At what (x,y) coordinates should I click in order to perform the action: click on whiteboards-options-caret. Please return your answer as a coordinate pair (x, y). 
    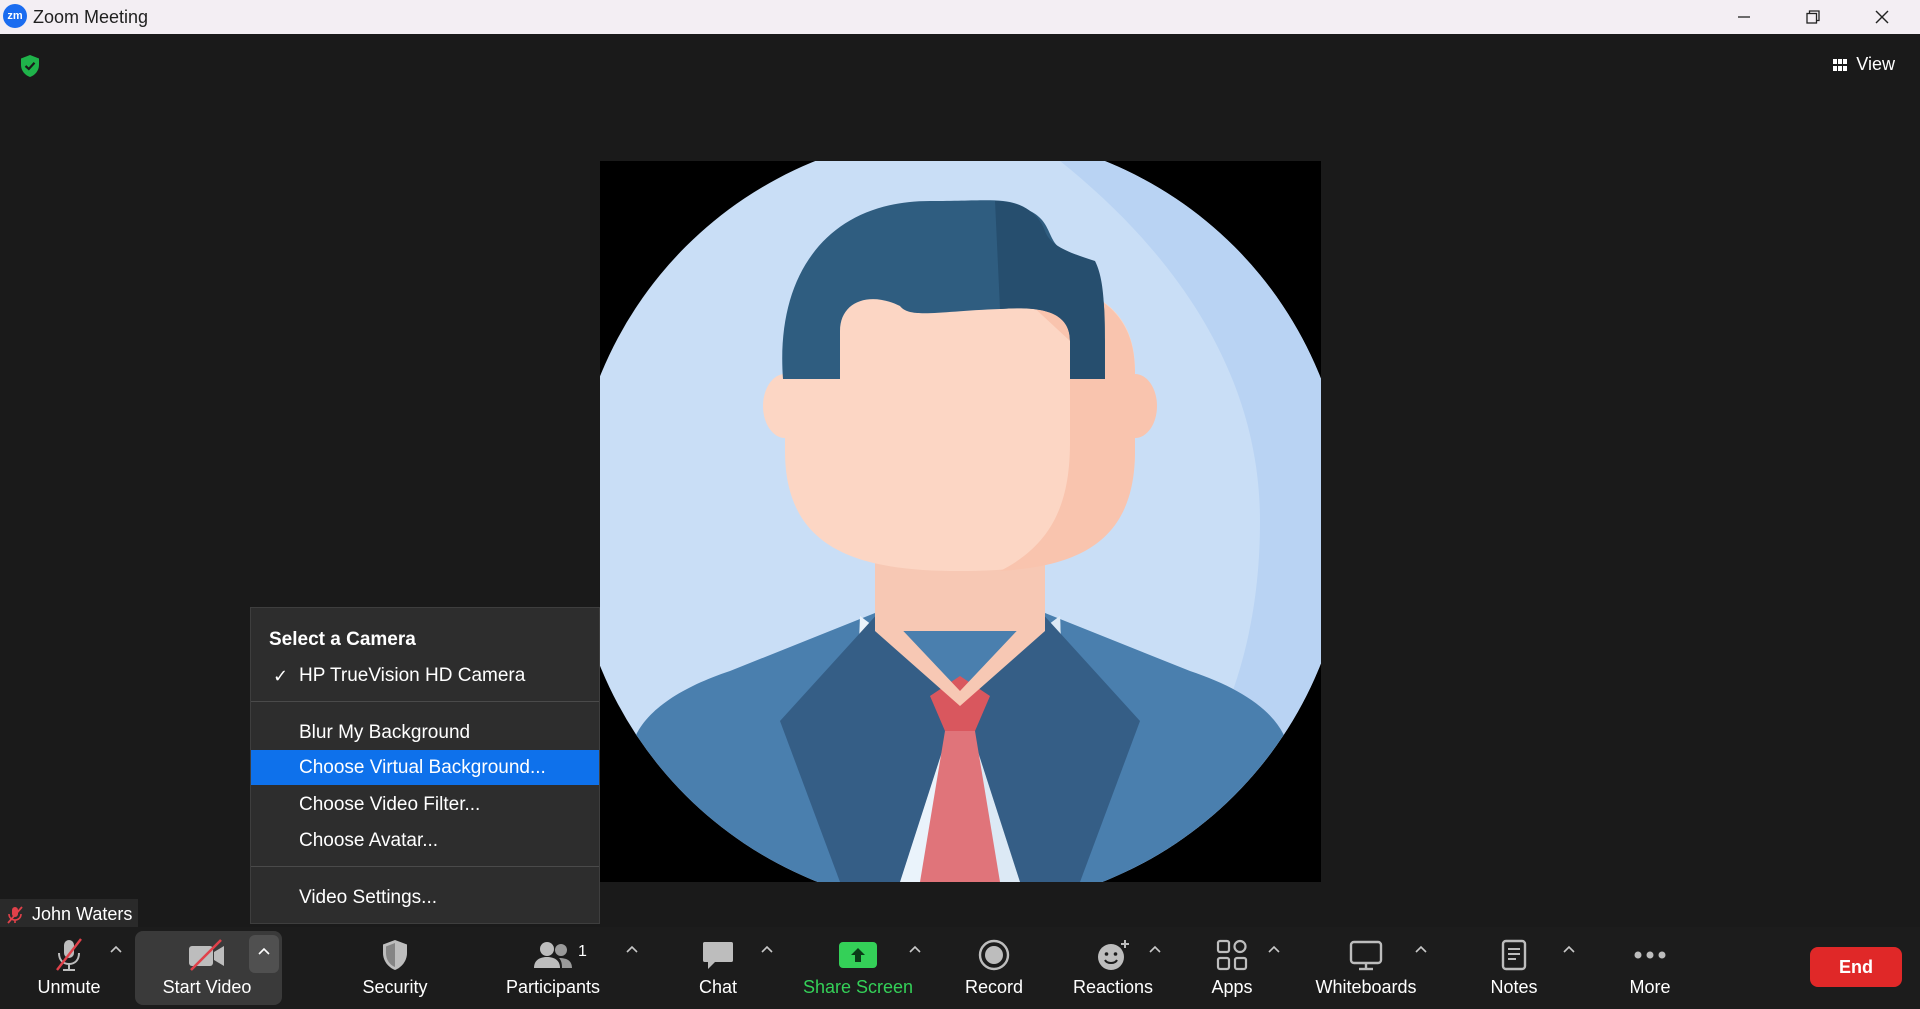
    Looking at the image, I should click on (1421, 949).